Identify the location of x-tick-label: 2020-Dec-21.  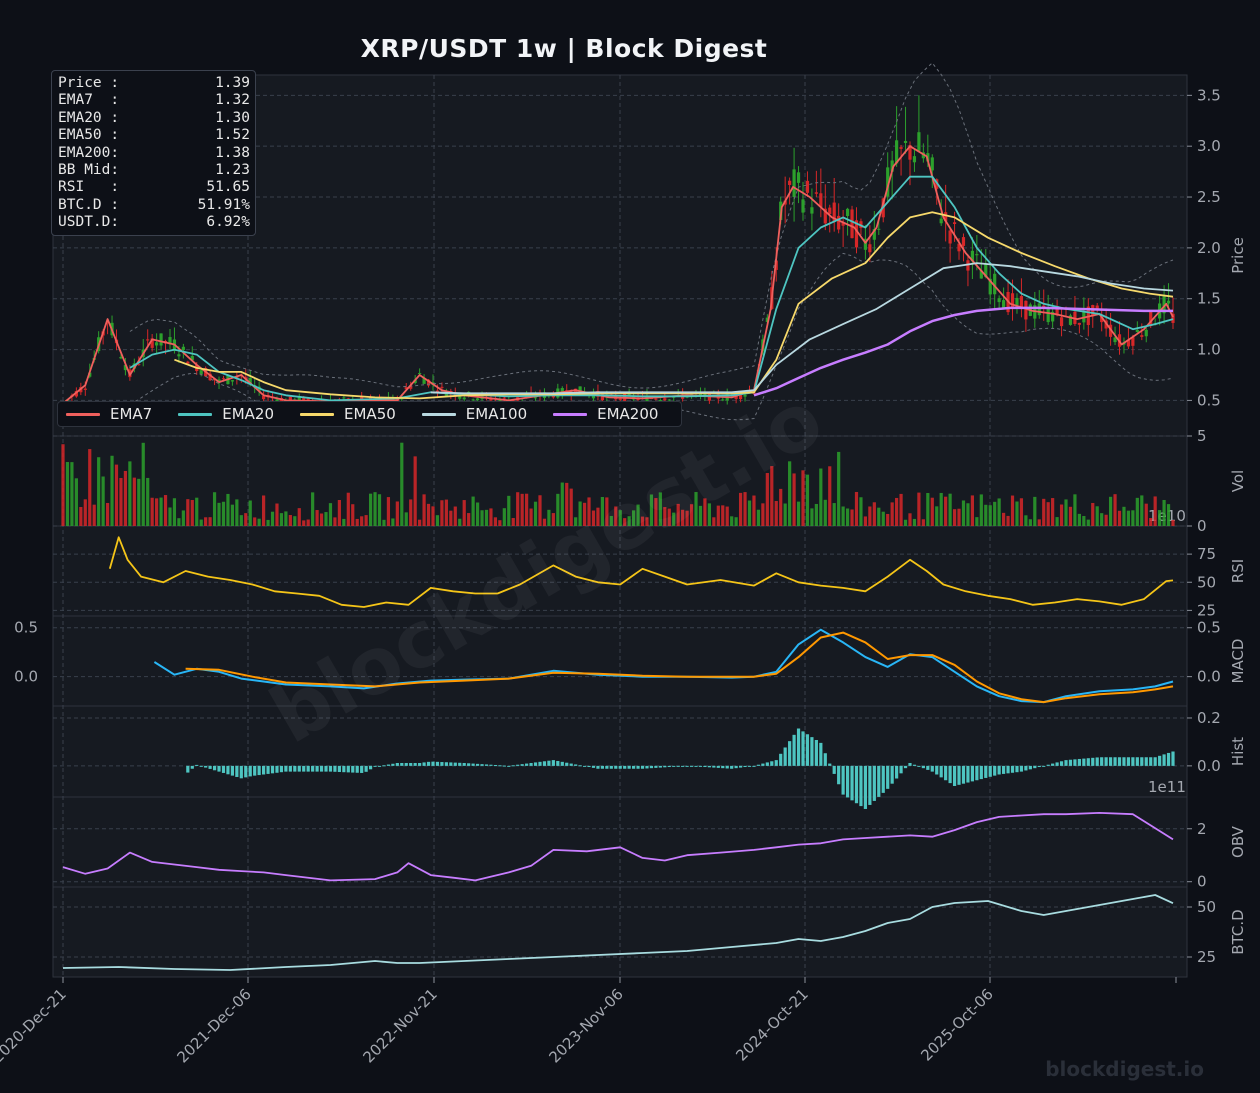
(35, 1025).